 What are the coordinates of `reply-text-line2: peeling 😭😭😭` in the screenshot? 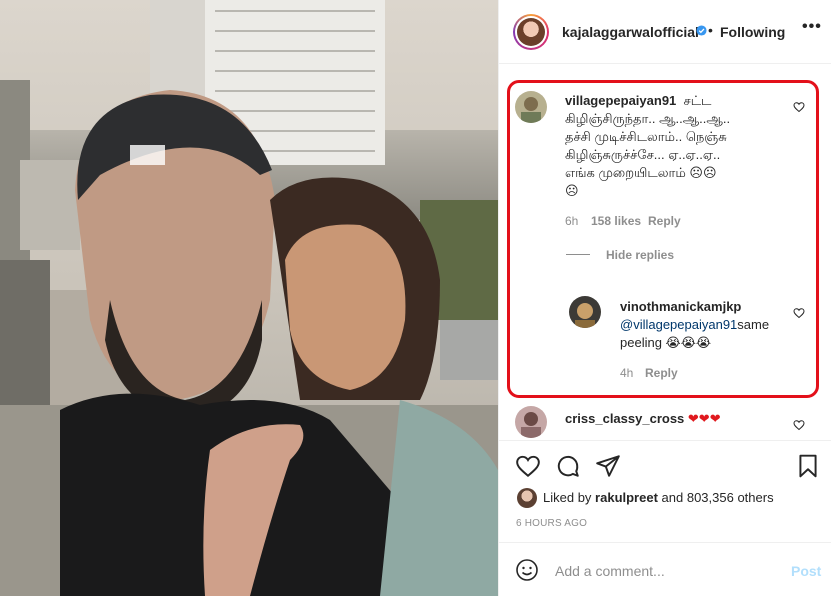 It's located at (666, 342).